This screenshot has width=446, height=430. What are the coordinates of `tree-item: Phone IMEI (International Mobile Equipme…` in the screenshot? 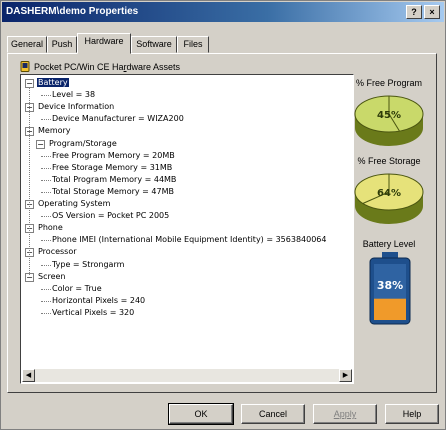 It's located at (189, 240).